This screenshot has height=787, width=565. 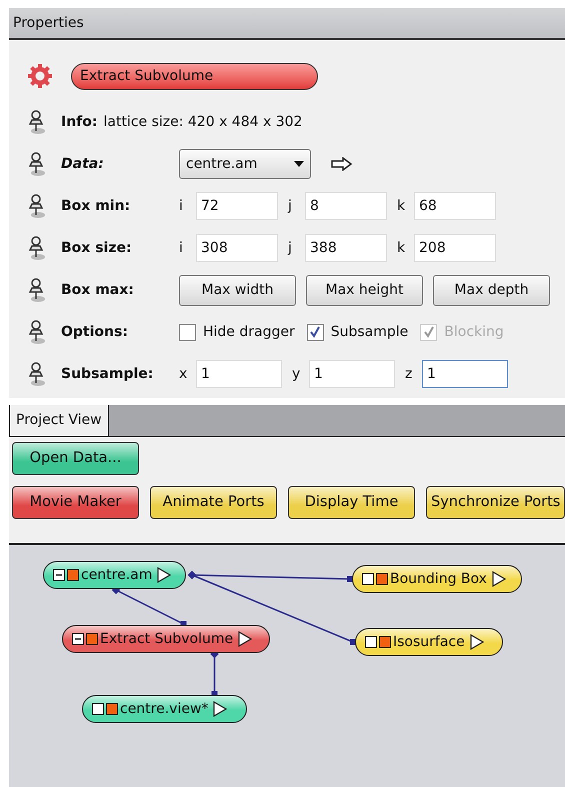 I want to click on toolbar-button: Synchronize Ports, so click(x=495, y=502).